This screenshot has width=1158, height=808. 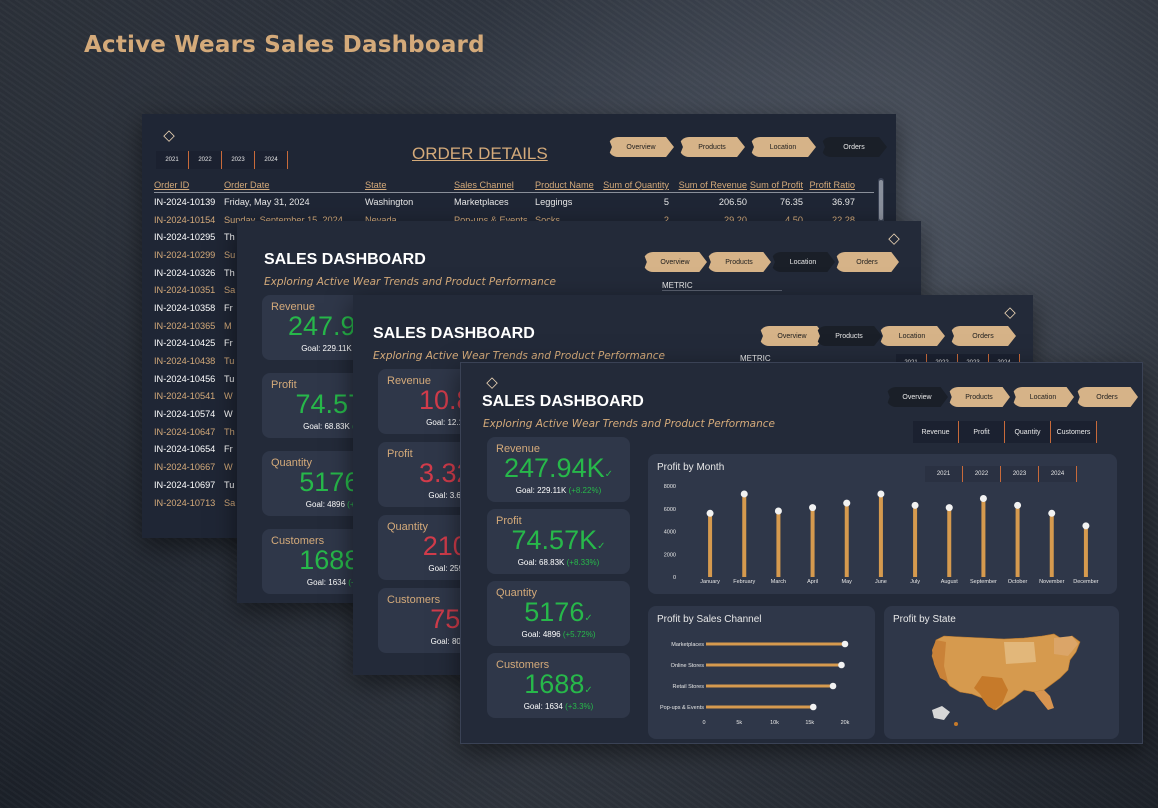 I want to click on tab-customers: Customers, so click(x=1074, y=432).